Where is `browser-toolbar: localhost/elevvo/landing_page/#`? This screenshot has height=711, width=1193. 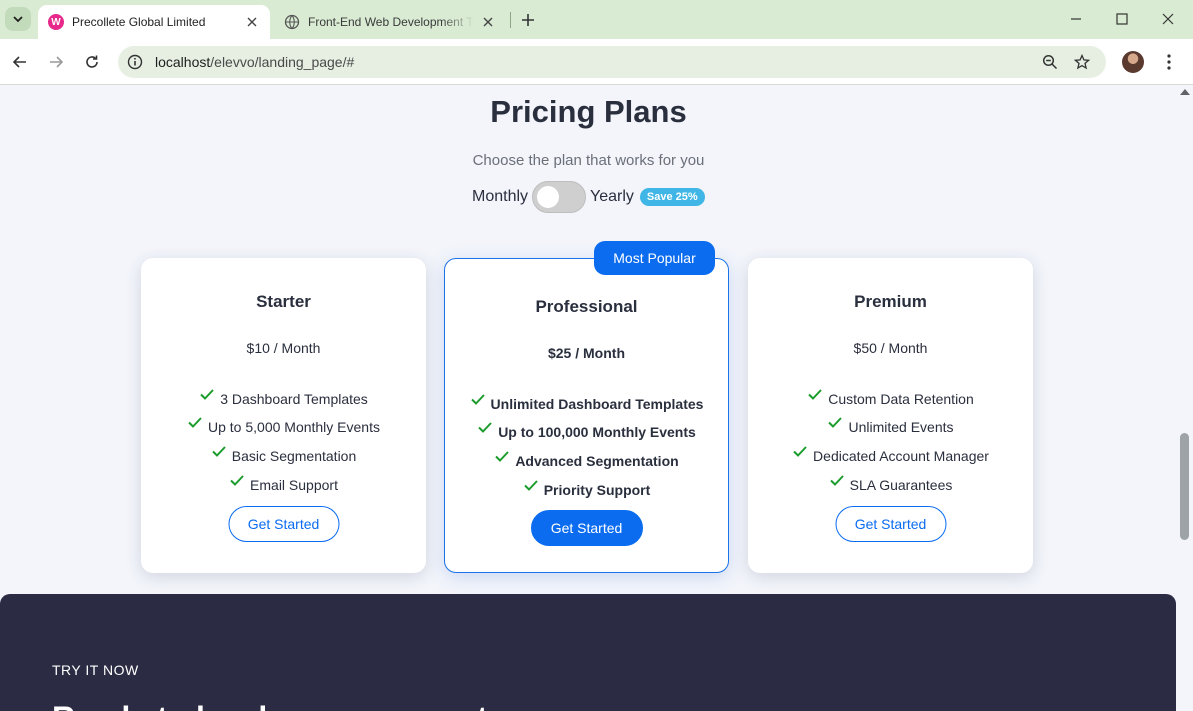 browser-toolbar: localhost/elevvo/landing_page/# is located at coordinates (596, 62).